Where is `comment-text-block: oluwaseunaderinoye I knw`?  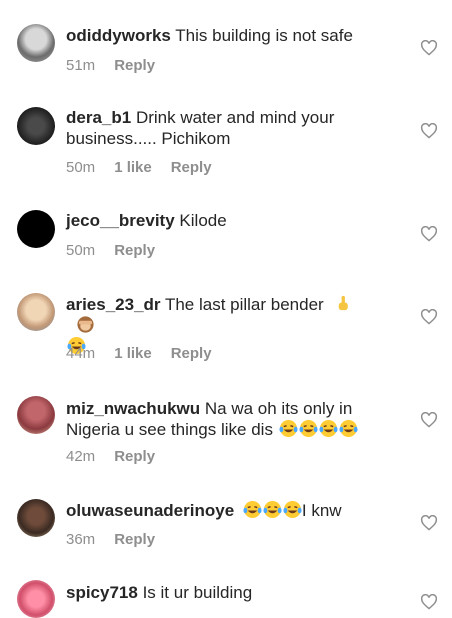 comment-text-block: oluwaseunaderinoye I knw is located at coordinates (226, 510).